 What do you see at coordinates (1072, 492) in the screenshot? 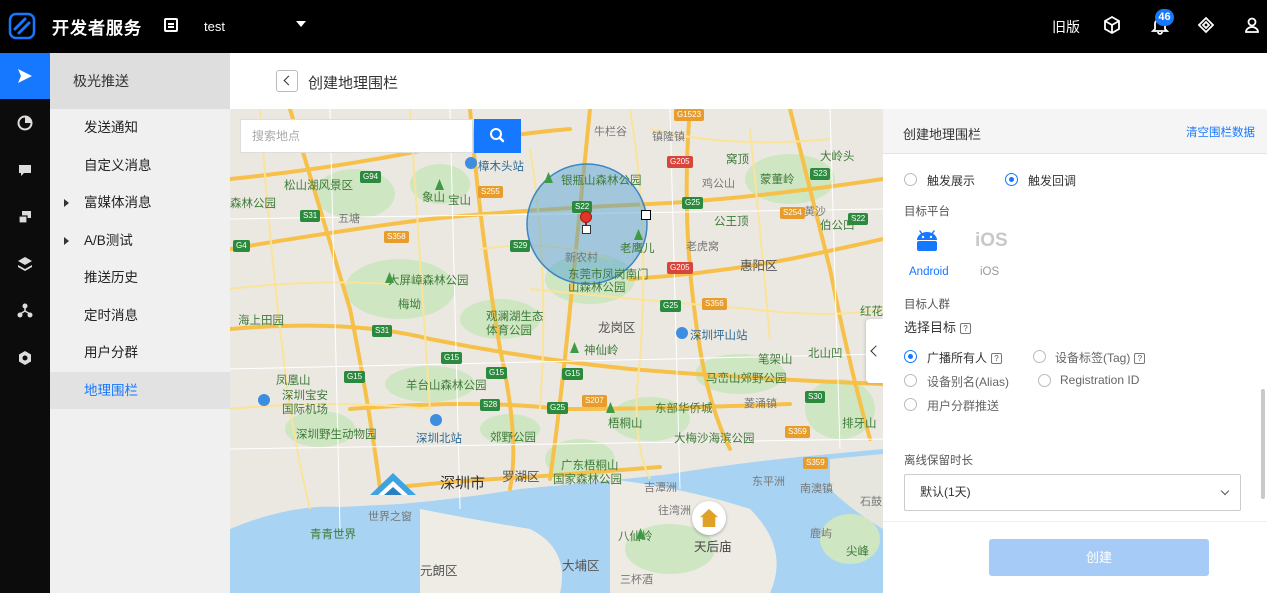
I see `offline-duration-select: 默认(1天)` at bounding box center [1072, 492].